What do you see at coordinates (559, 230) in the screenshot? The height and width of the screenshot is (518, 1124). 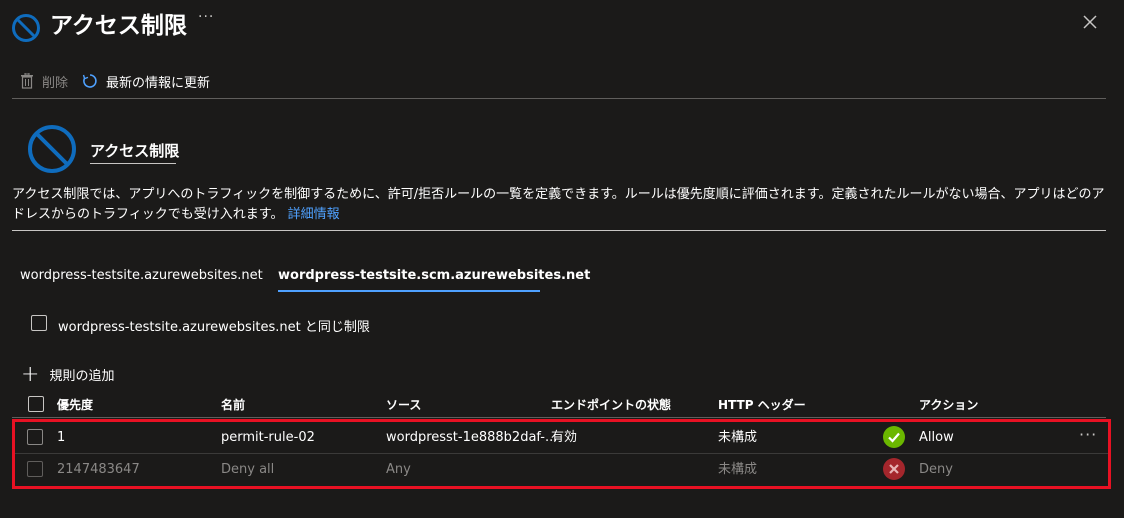 I see `description-divider` at bounding box center [559, 230].